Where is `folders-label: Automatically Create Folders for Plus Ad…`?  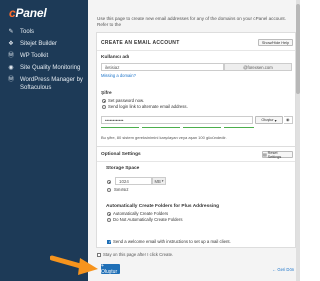
folders-label: Automatically Create Folders for Plus Ad… is located at coordinates (163, 206).